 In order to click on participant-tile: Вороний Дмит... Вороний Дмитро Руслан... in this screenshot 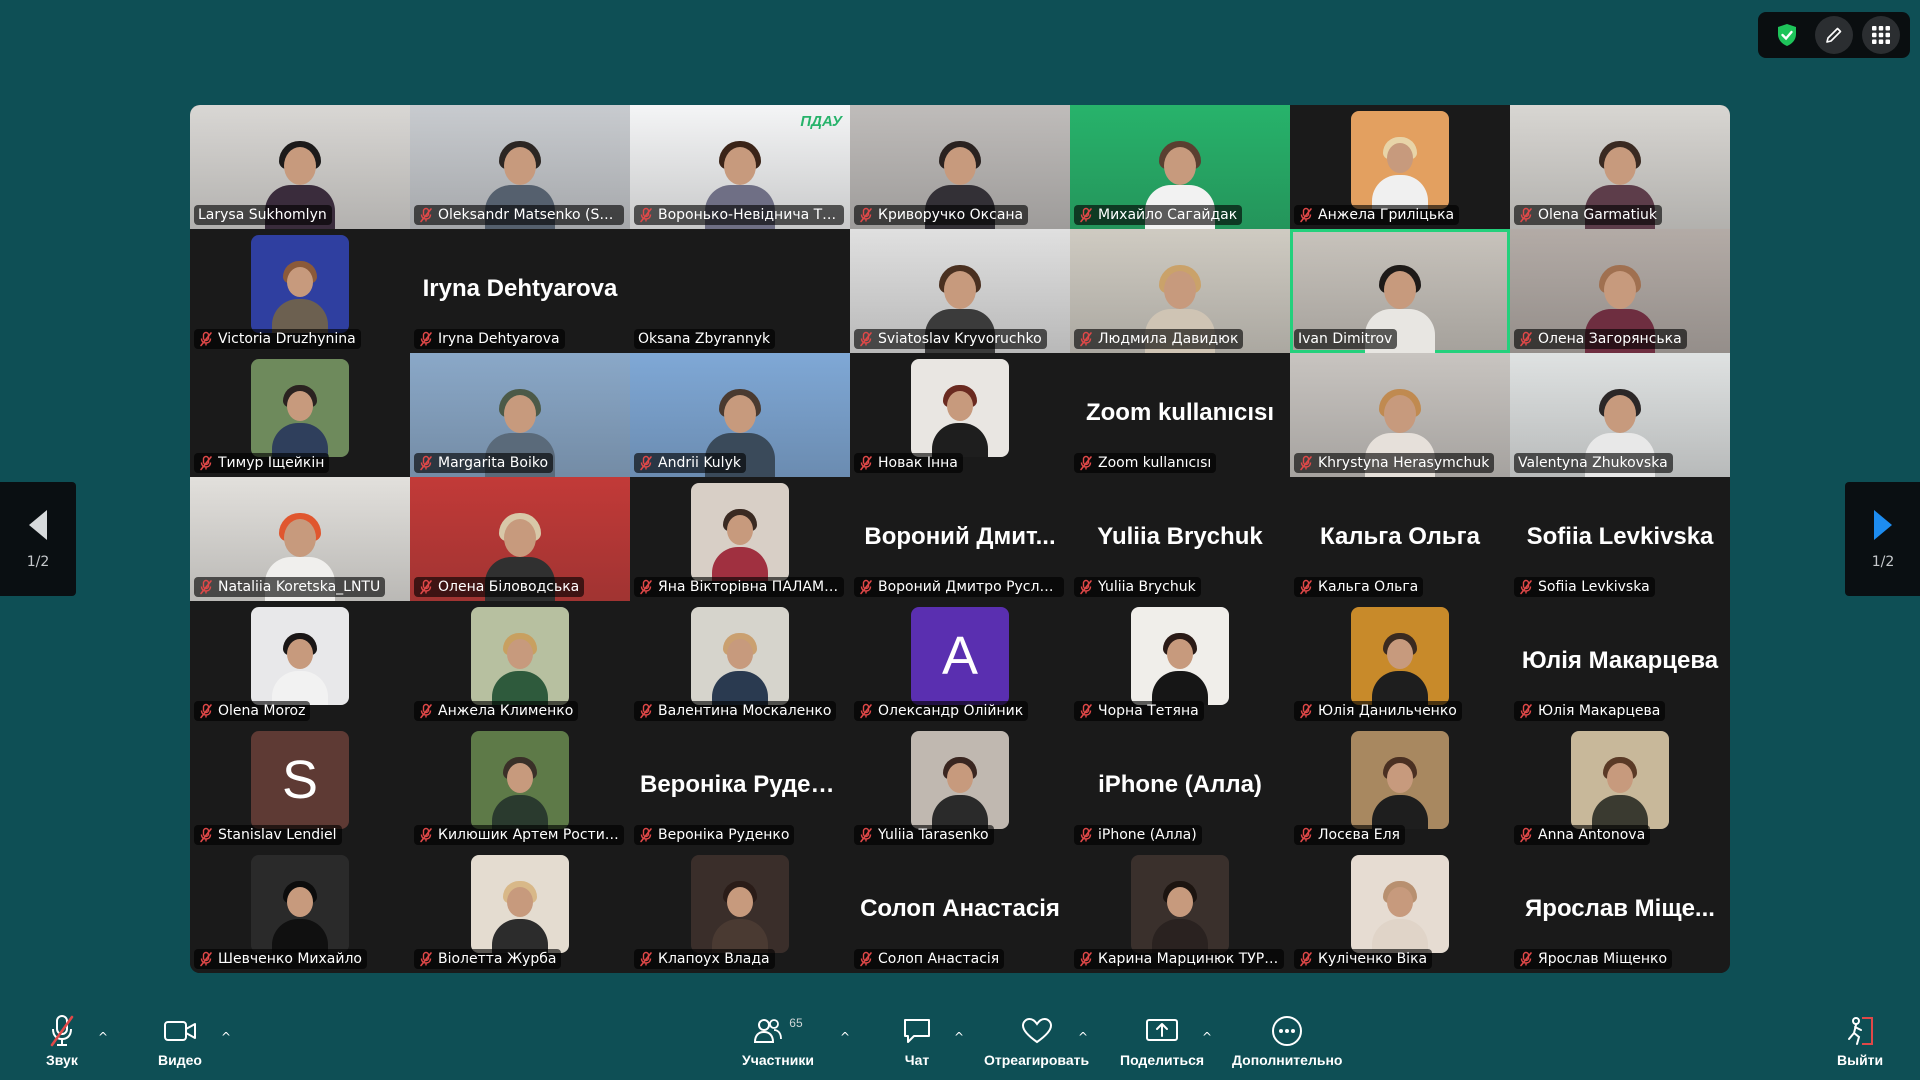, I will do `click(960, 539)`.